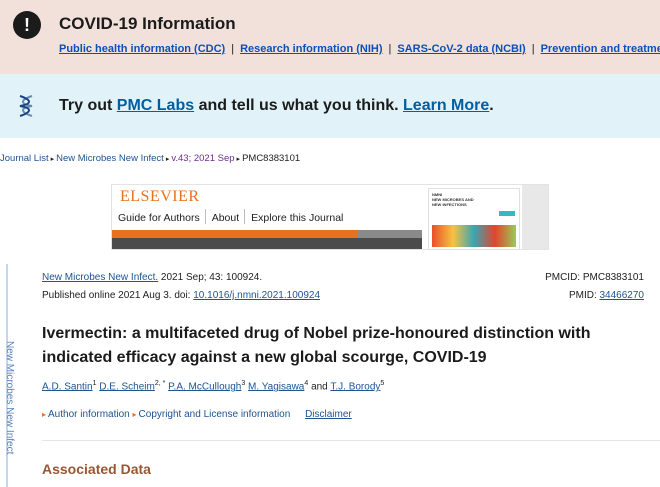 The height and width of the screenshot is (487, 660). What do you see at coordinates (453, 199) in the screenshot?
I see `cover-text: NMNI NEW MICROBES AND NEW INFECTIONS` at bounding box center [453, 199].